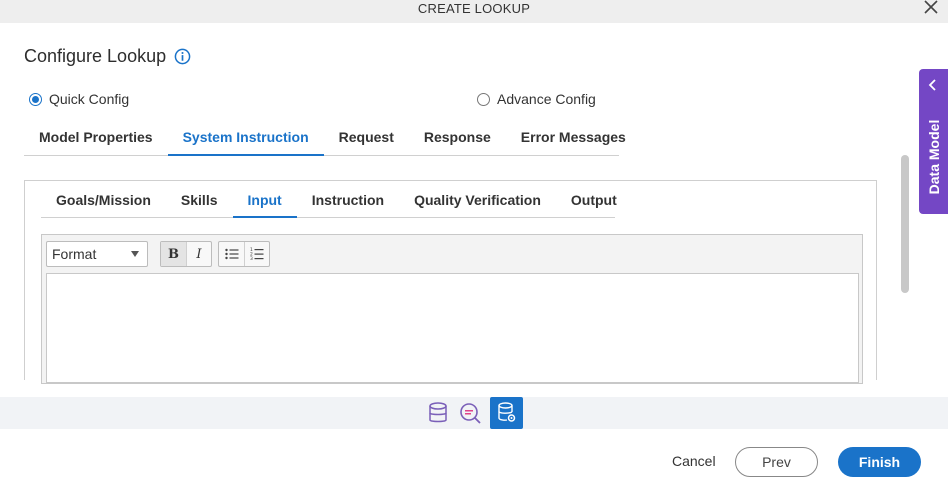 The width and height of the screenshot is (948, 480). I want to click on dialog-title-bar: CREATE LOOKUP, so click(474, 11).